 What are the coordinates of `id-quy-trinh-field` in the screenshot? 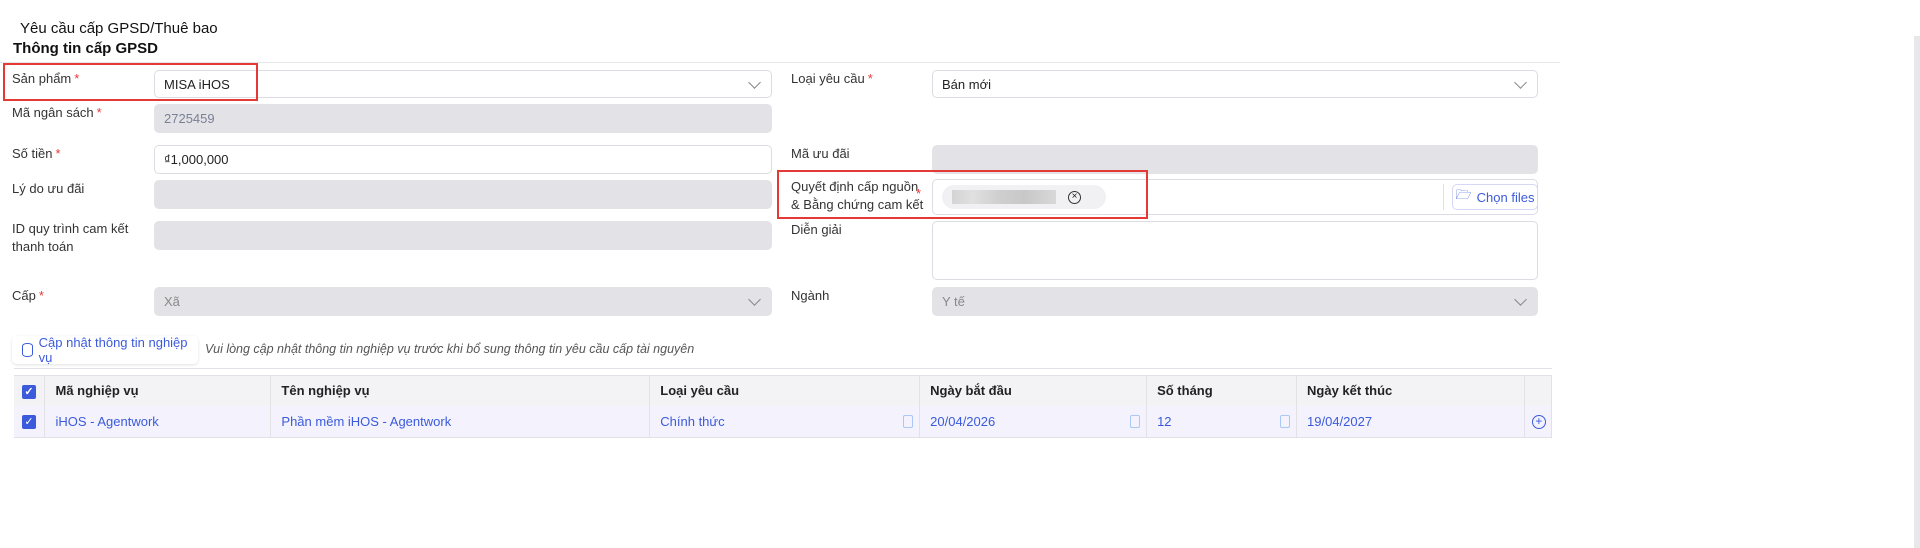 It's located at (463, 235).